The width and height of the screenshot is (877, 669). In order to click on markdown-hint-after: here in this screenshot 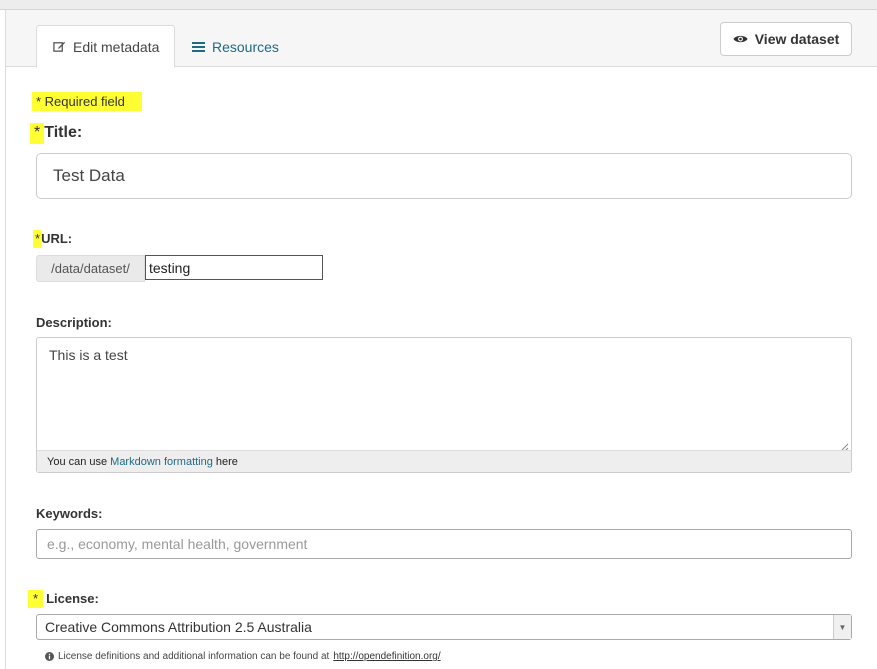, I will do `click(226, 461)`.